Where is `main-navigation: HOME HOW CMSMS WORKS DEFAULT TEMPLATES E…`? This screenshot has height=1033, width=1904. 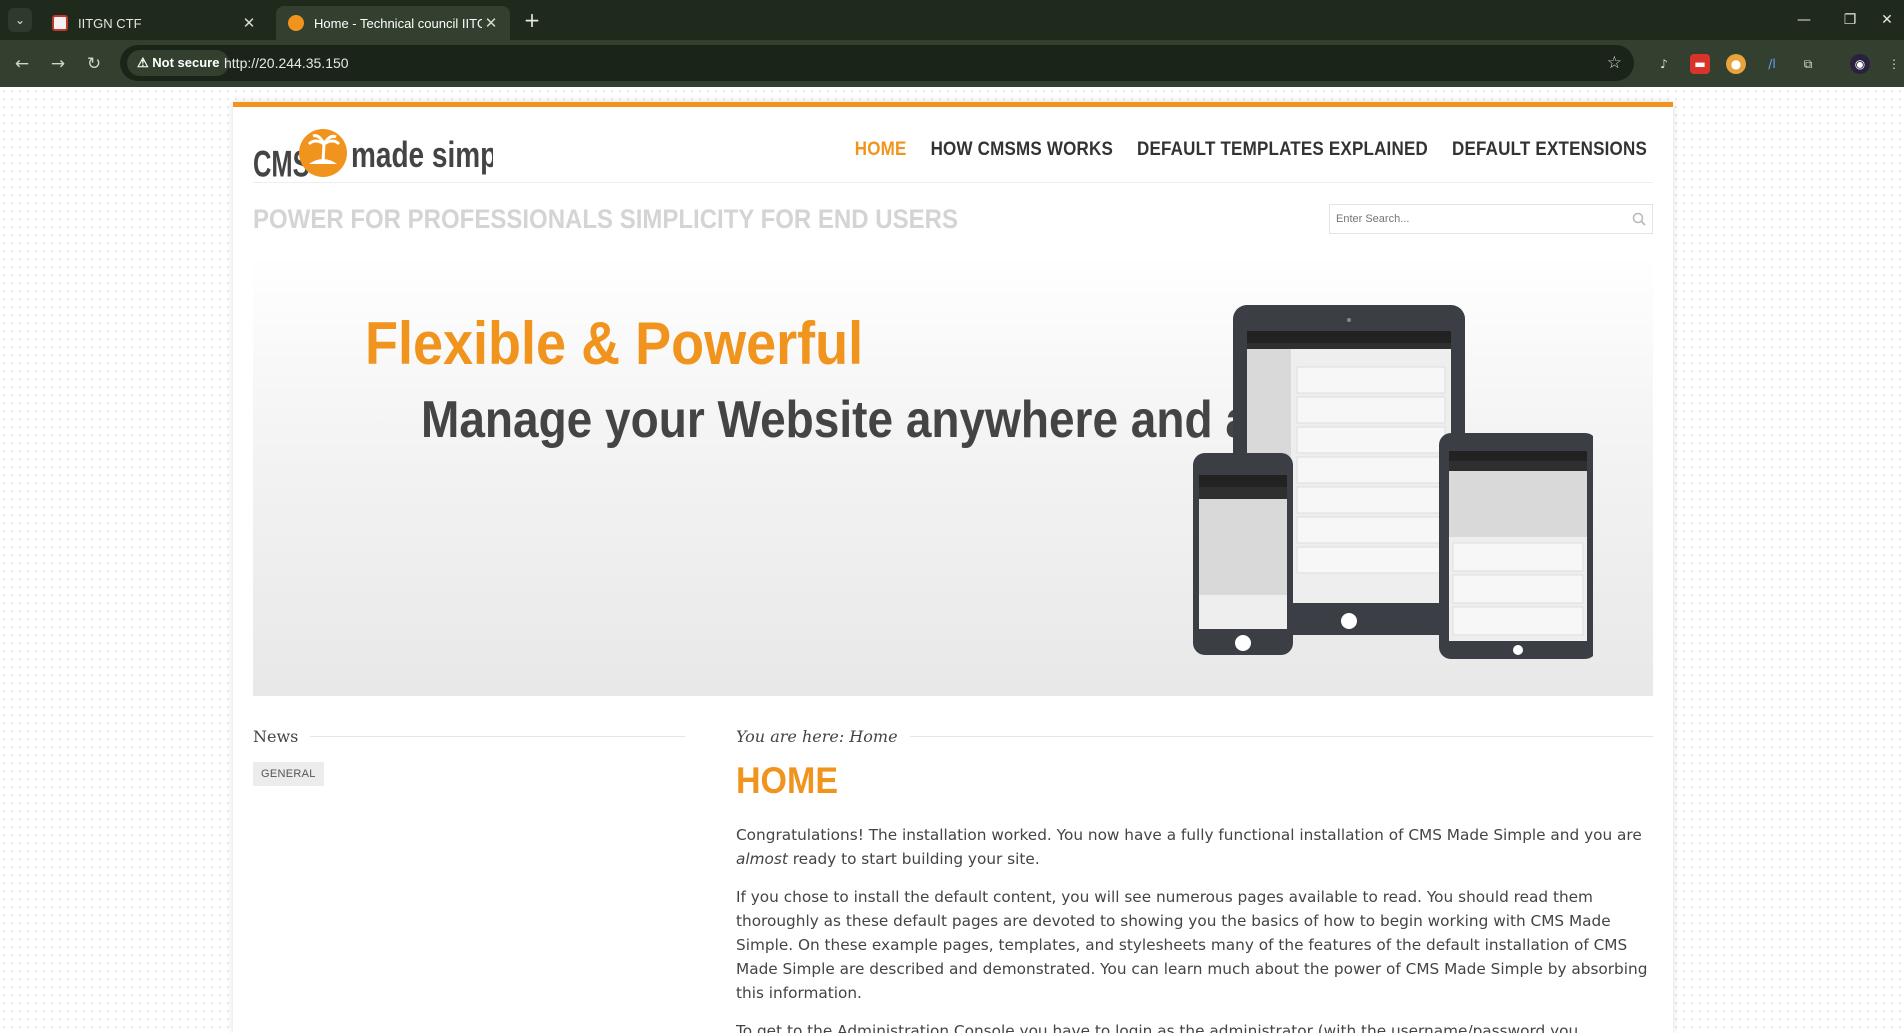 main-navigation: HOME HOW CMSMS WORKS DEFAULT TEMPLATES E… is located at coordinates (1251, 149).